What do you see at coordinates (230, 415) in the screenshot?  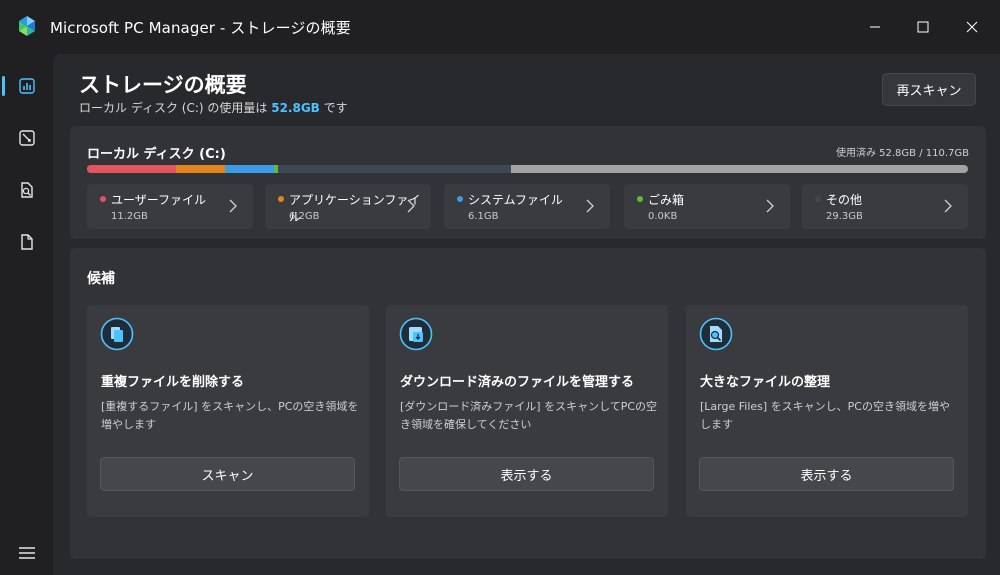 I see `suggestion-description: [重複するファイル] をスキャンし、PCの空き領域を増やします` at bounding box center [230, 415].